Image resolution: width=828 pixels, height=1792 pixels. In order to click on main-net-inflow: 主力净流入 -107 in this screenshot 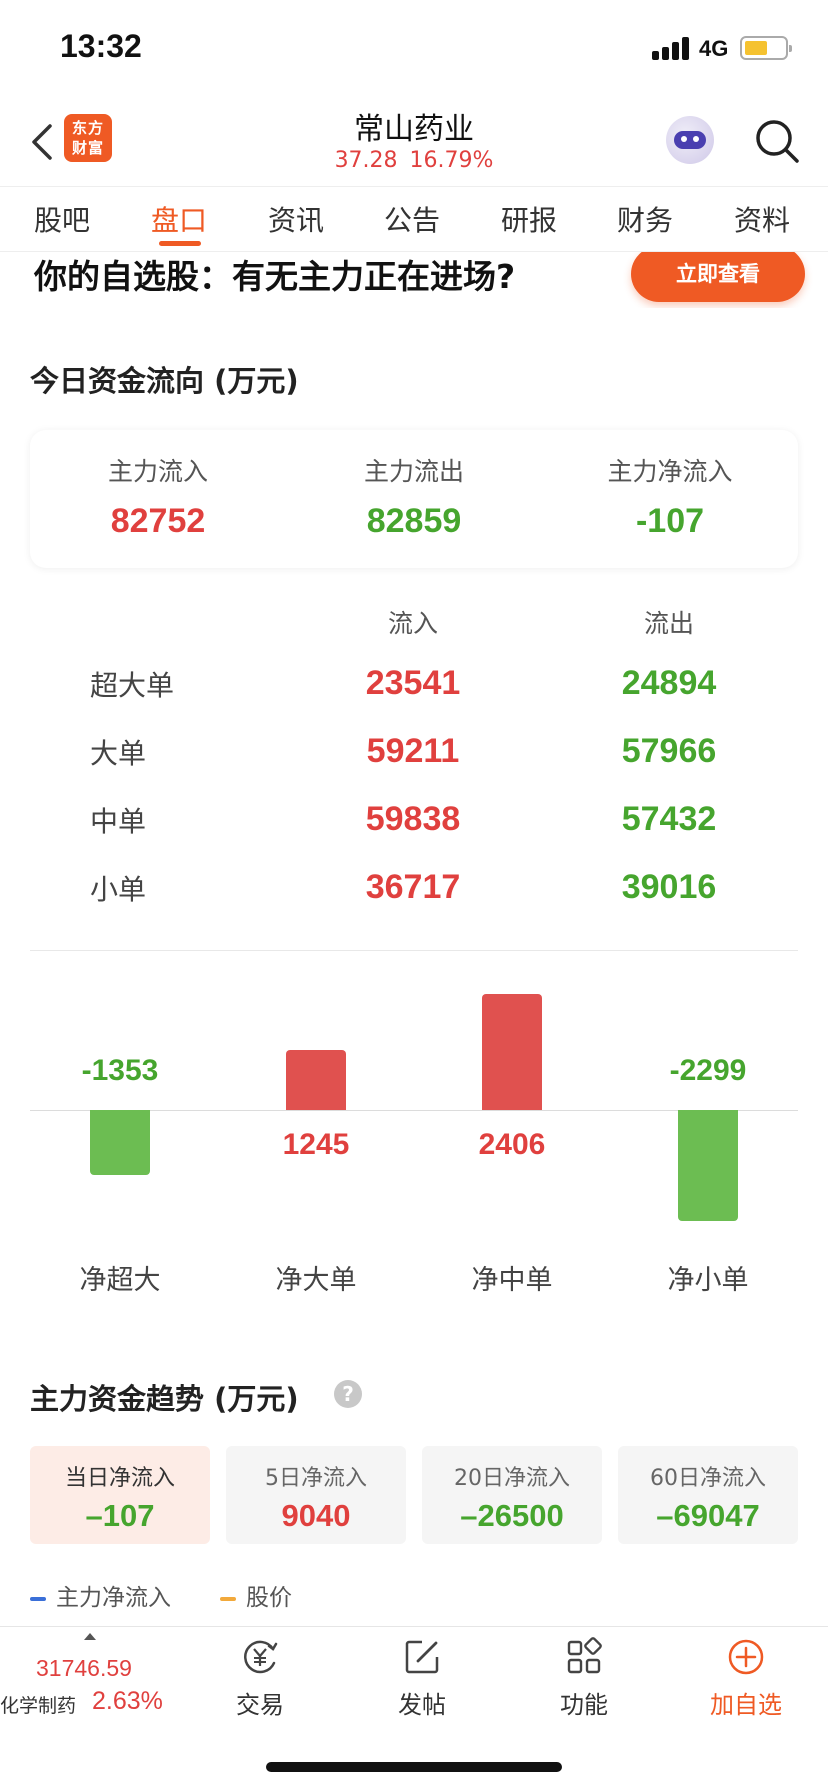, I will do `click(670, 498)`.